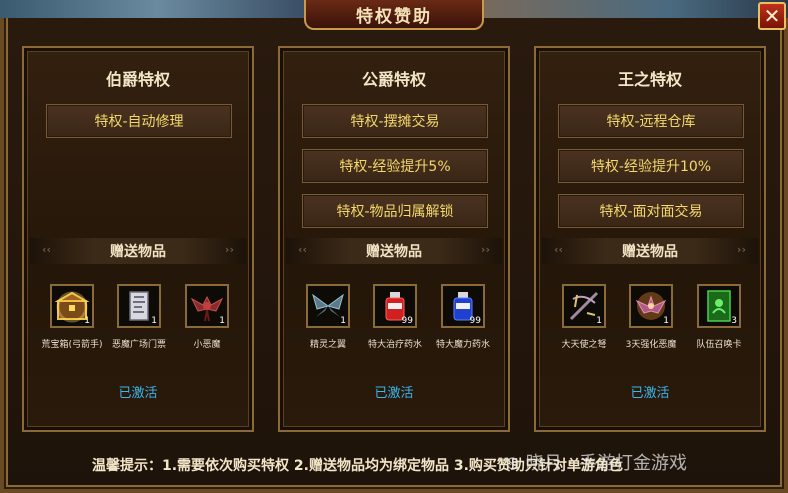 The height and width of the screenshot is (493, 788). Describe the element at coordinates (651, 121) in the screenshot. I see `privilege-remote-storage: 特权-远程仓库` at that location.